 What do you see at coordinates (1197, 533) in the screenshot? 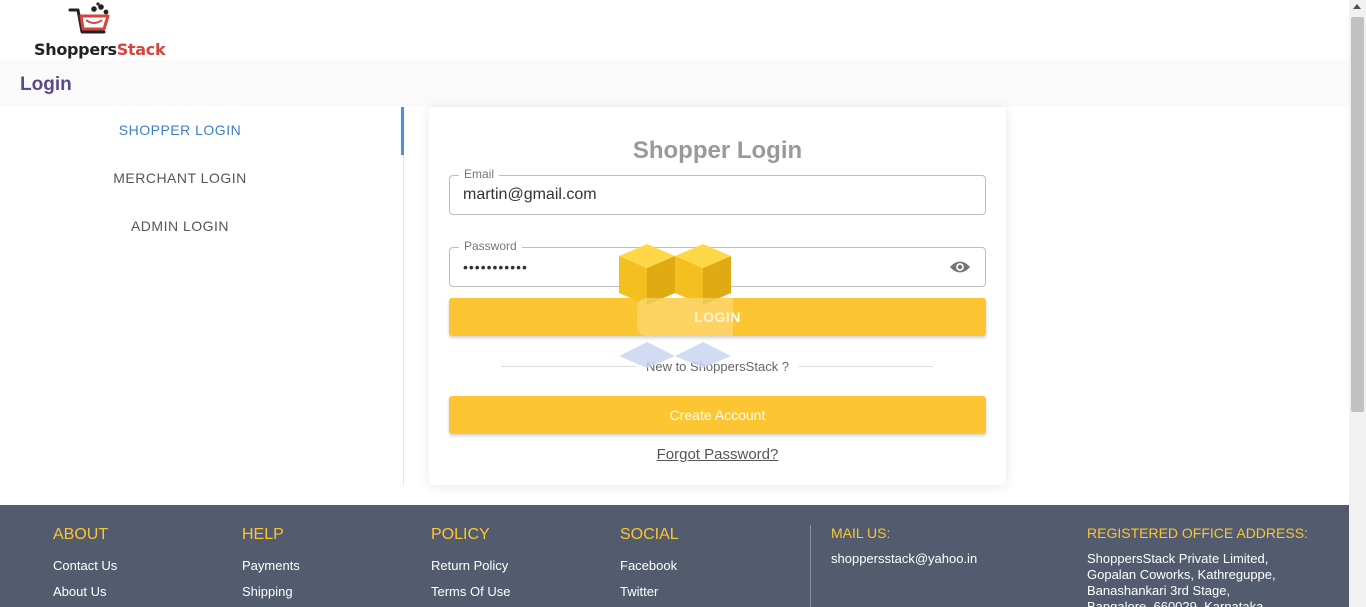
I see `footer-office-heading: REGISTERED OFFICE ADDRESS:` at bounding box center [1197, 533].